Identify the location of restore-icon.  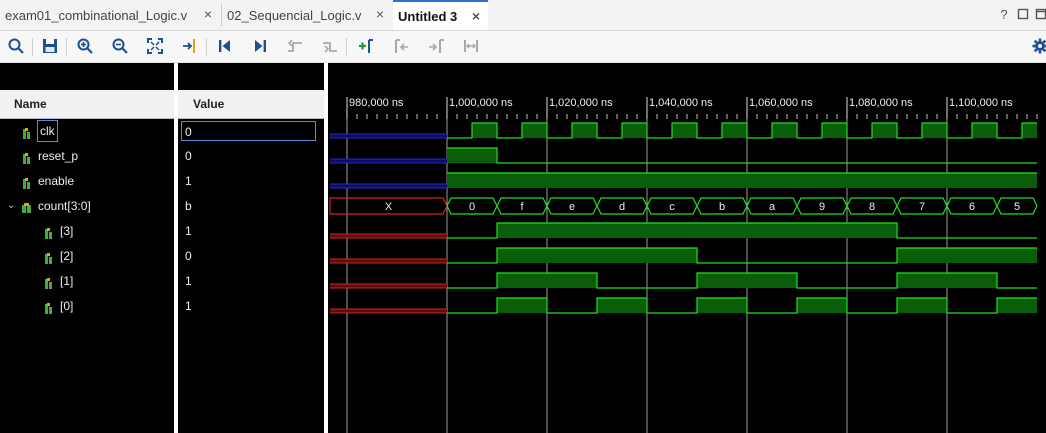
(1023, 15).